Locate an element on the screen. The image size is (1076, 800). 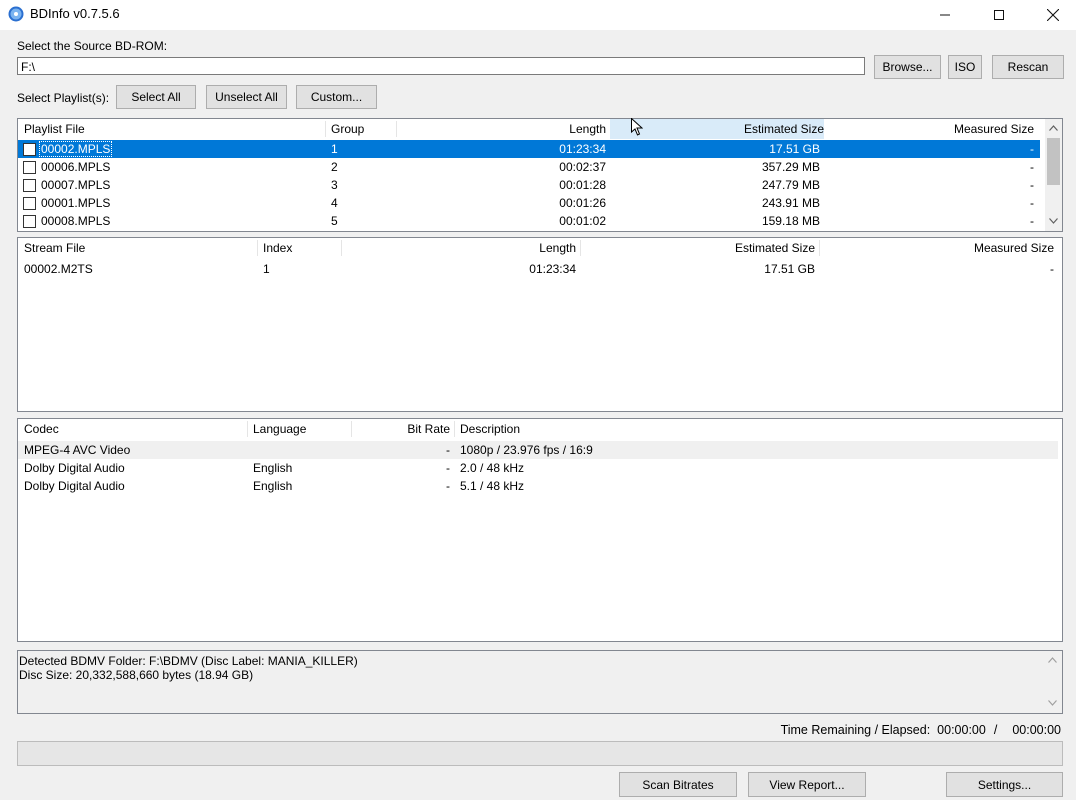
playlist-length: 00:01:28 is located at coordinates (582, 185).